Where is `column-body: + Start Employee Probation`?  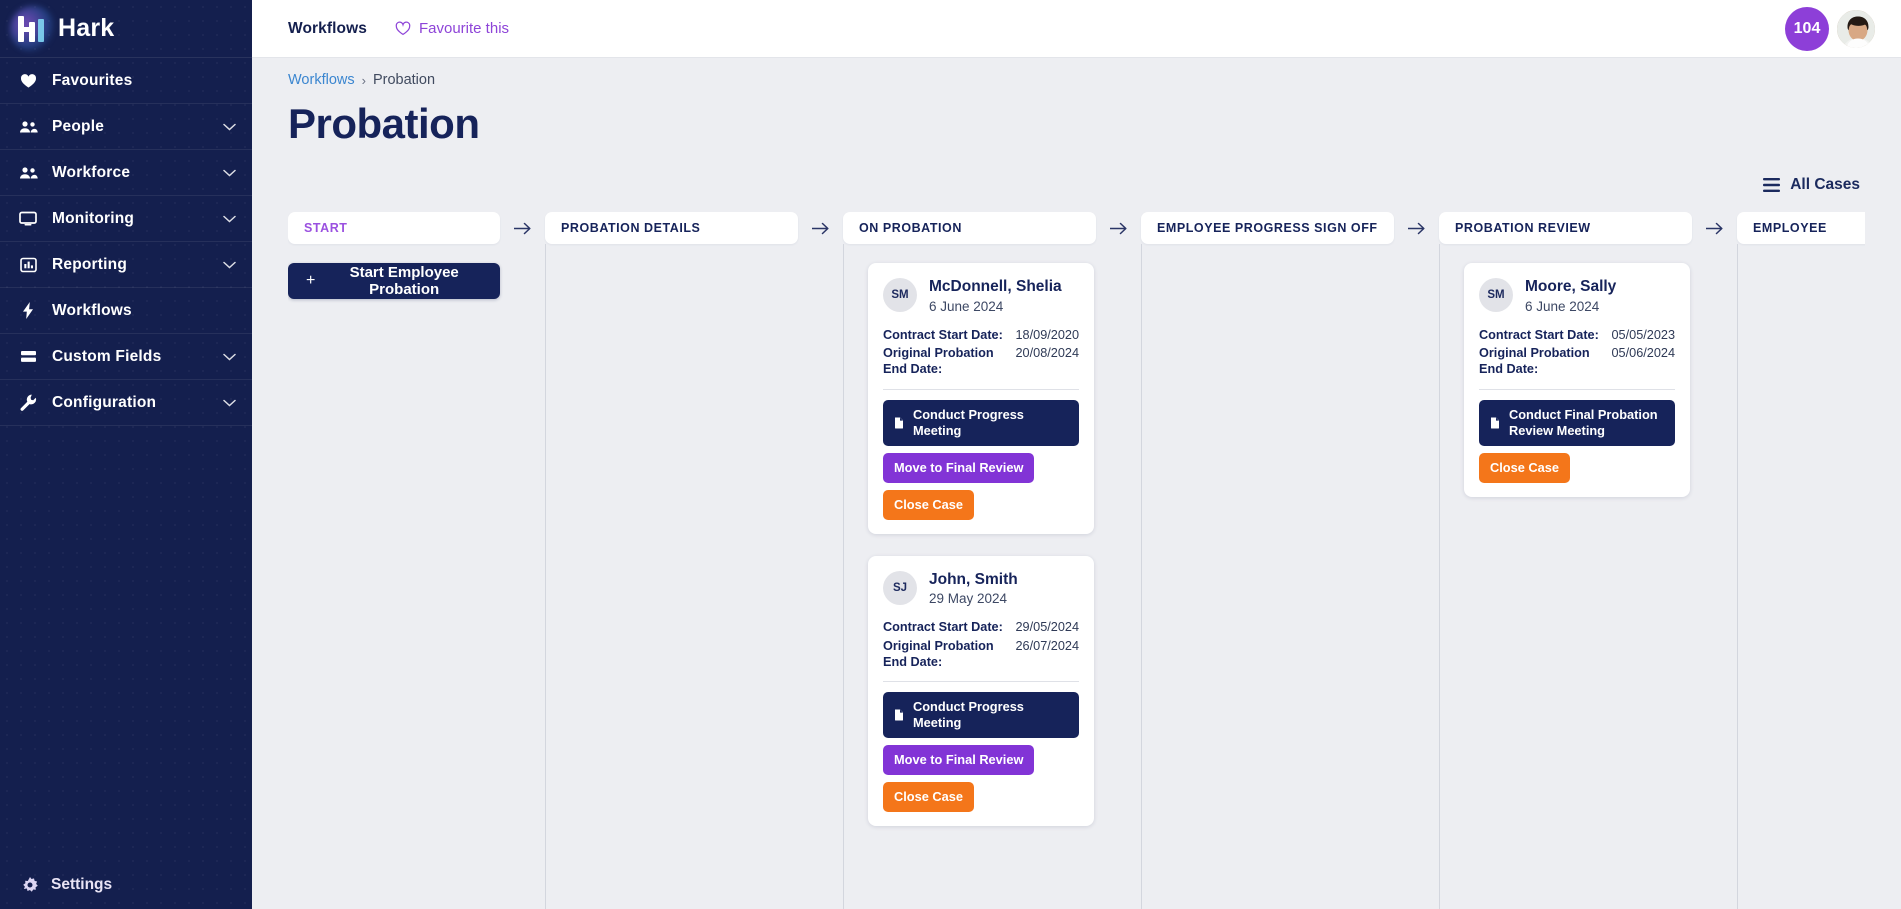 column-body: + Start Employee Probation is located at coordinates (394, 576).